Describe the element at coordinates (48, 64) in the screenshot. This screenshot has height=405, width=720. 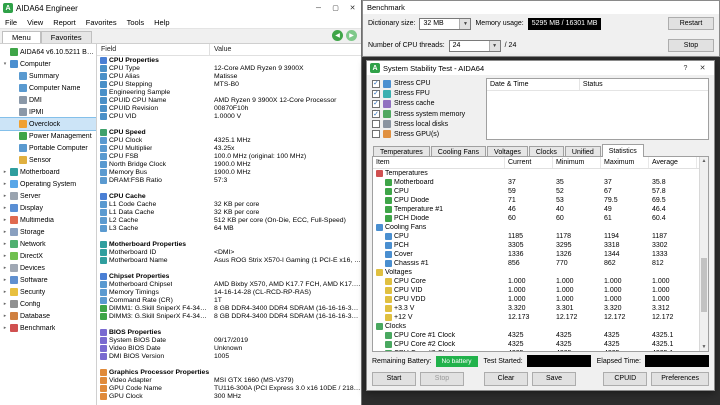
I see `tree-item-computer: ▾ Computer` at that location.